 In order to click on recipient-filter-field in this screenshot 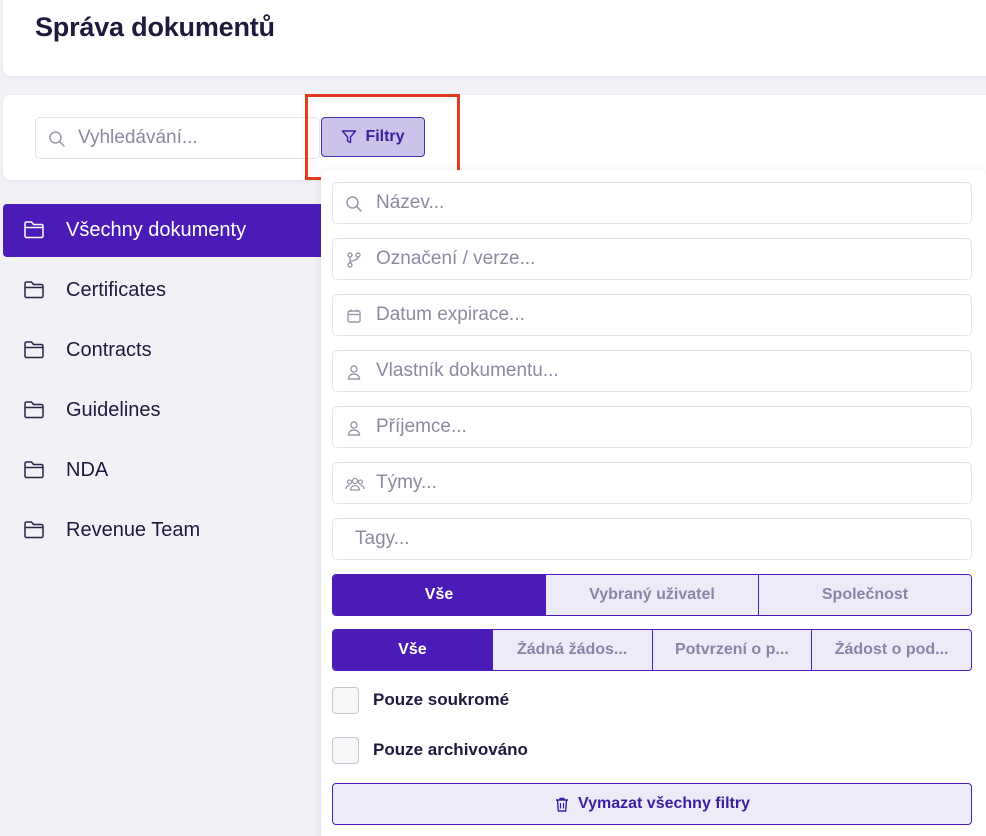, I will do `click(652, 427)`.